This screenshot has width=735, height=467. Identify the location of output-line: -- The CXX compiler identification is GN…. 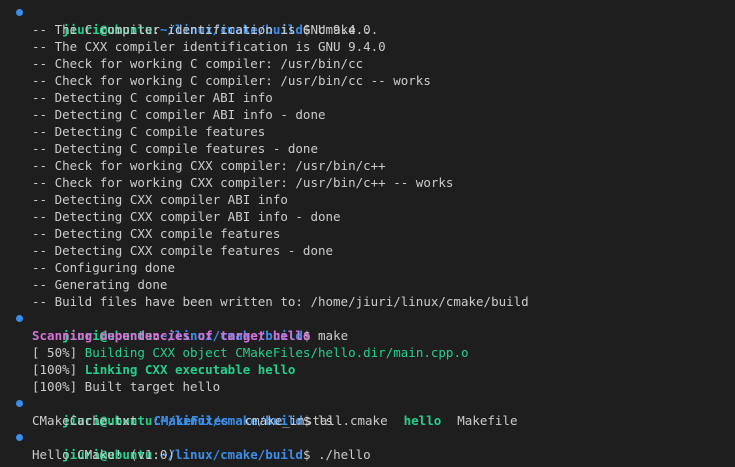
(209, 46).